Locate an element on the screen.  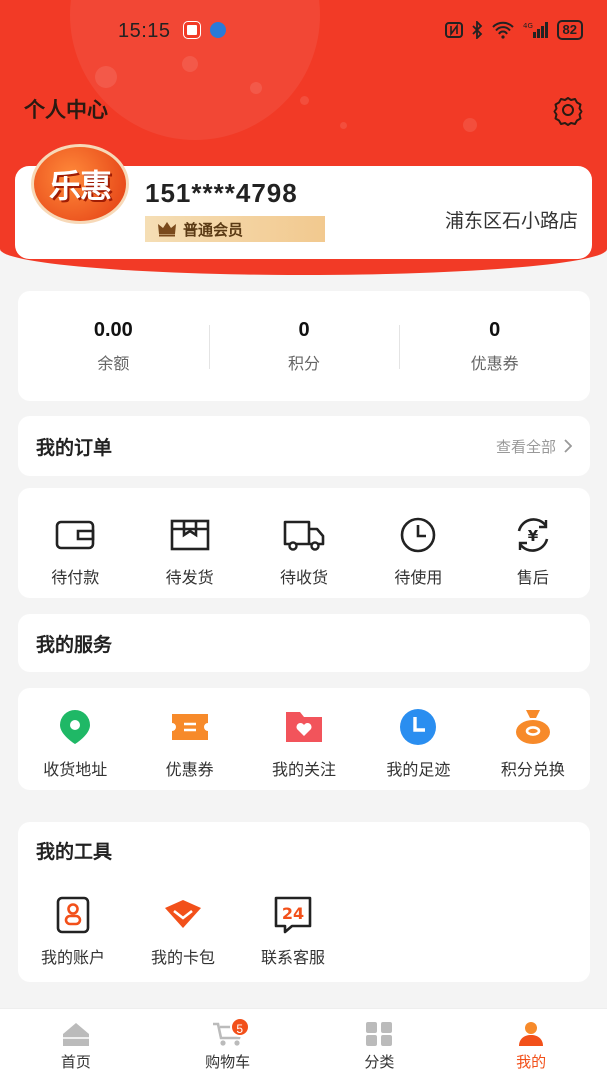
order-label: 待收货 is located at coordinates (304, 578).